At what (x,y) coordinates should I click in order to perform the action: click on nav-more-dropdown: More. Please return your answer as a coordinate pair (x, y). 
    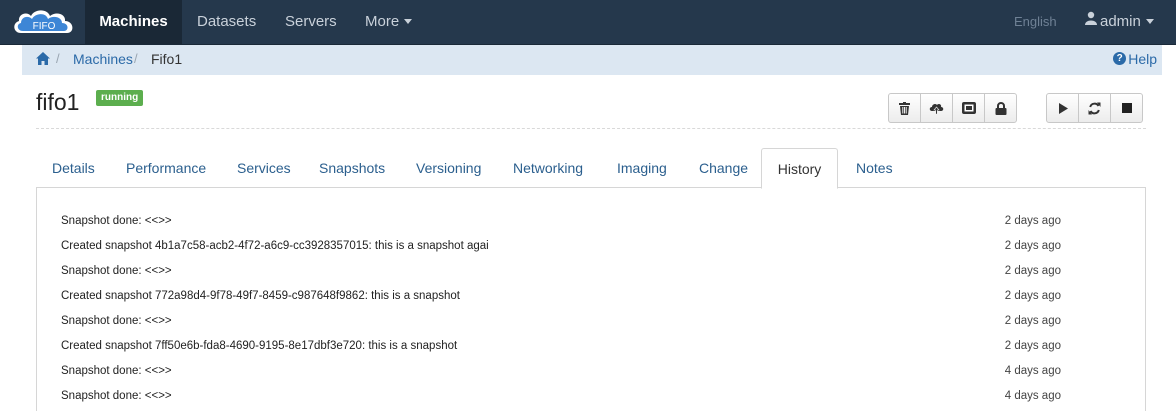
    Looking at the image, I should click on (388, 22).